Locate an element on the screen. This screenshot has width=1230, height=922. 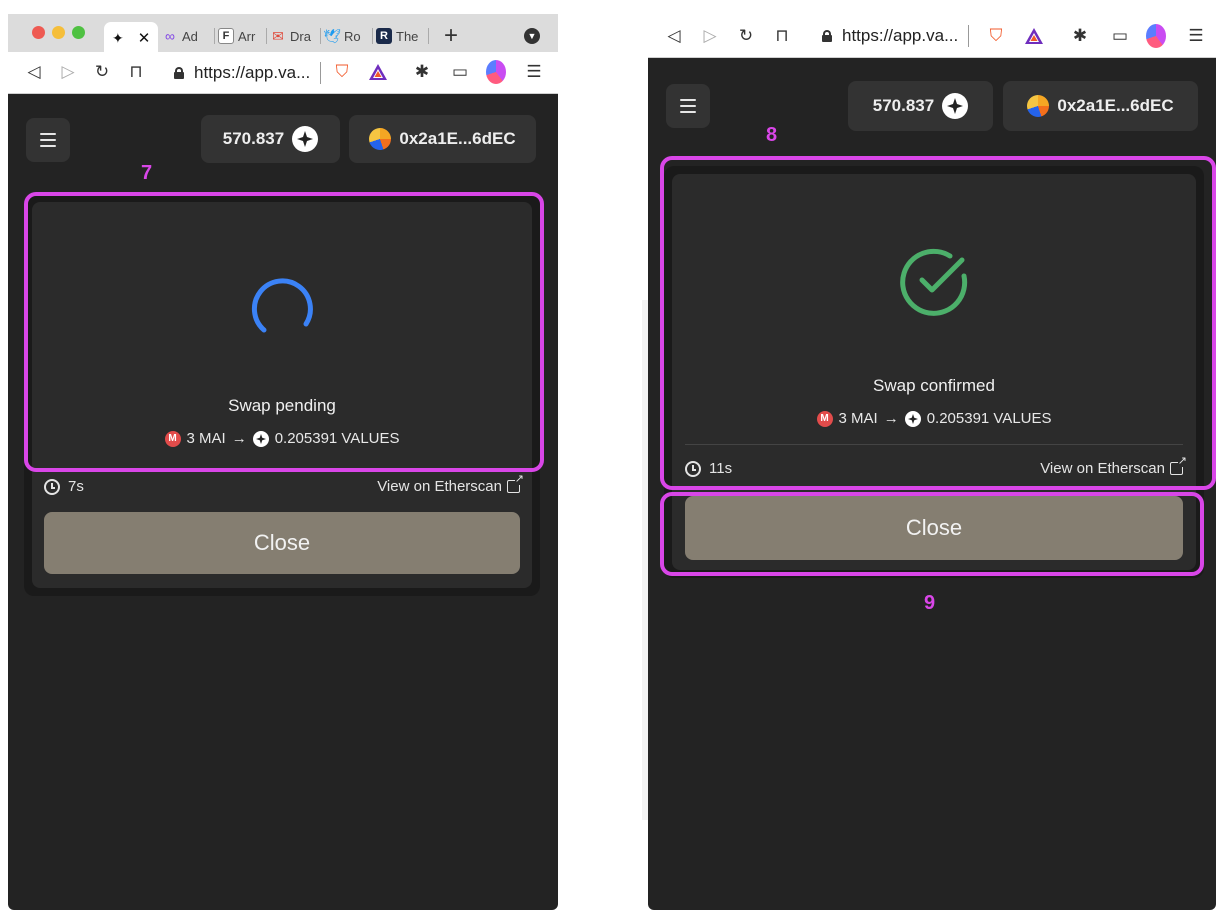
polygon-icon: ∞ is located at coordinates (170, 36).